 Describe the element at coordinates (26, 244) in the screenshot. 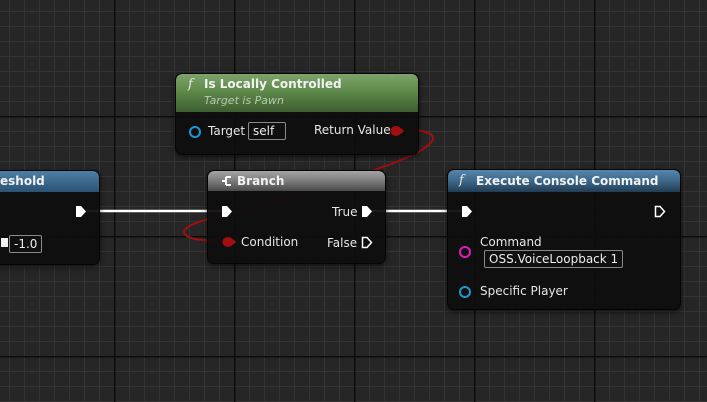

I see `threshold-value-input: -1.0` at that location.